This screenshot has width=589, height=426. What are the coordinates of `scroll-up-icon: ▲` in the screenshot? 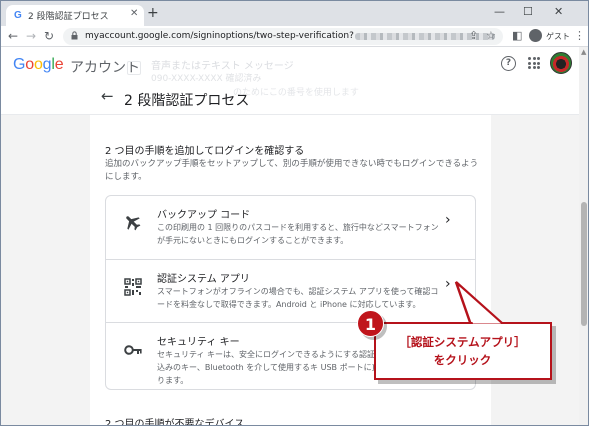 It's located at (583, 52).